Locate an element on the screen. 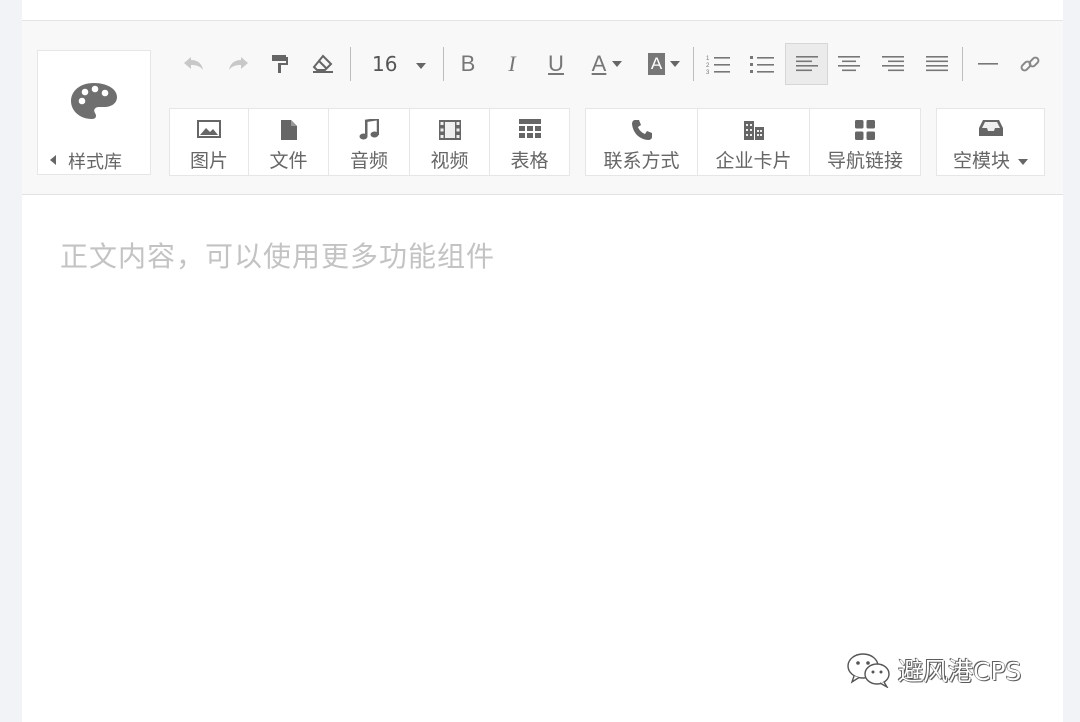 The width and height of the screenshot is (1080, 722). horizontal-rule-button is located at coordinates (988, 64).